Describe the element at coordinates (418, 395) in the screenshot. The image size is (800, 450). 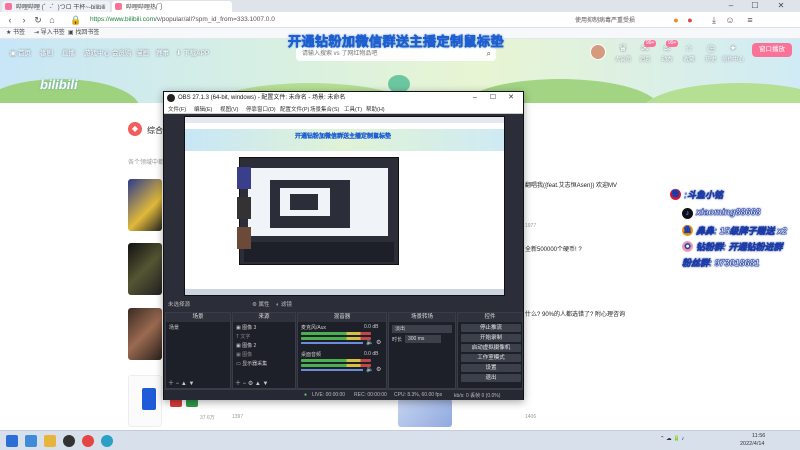
I see `cpu-fps: CPU: 8.3%, 60.00 fps` at that location.